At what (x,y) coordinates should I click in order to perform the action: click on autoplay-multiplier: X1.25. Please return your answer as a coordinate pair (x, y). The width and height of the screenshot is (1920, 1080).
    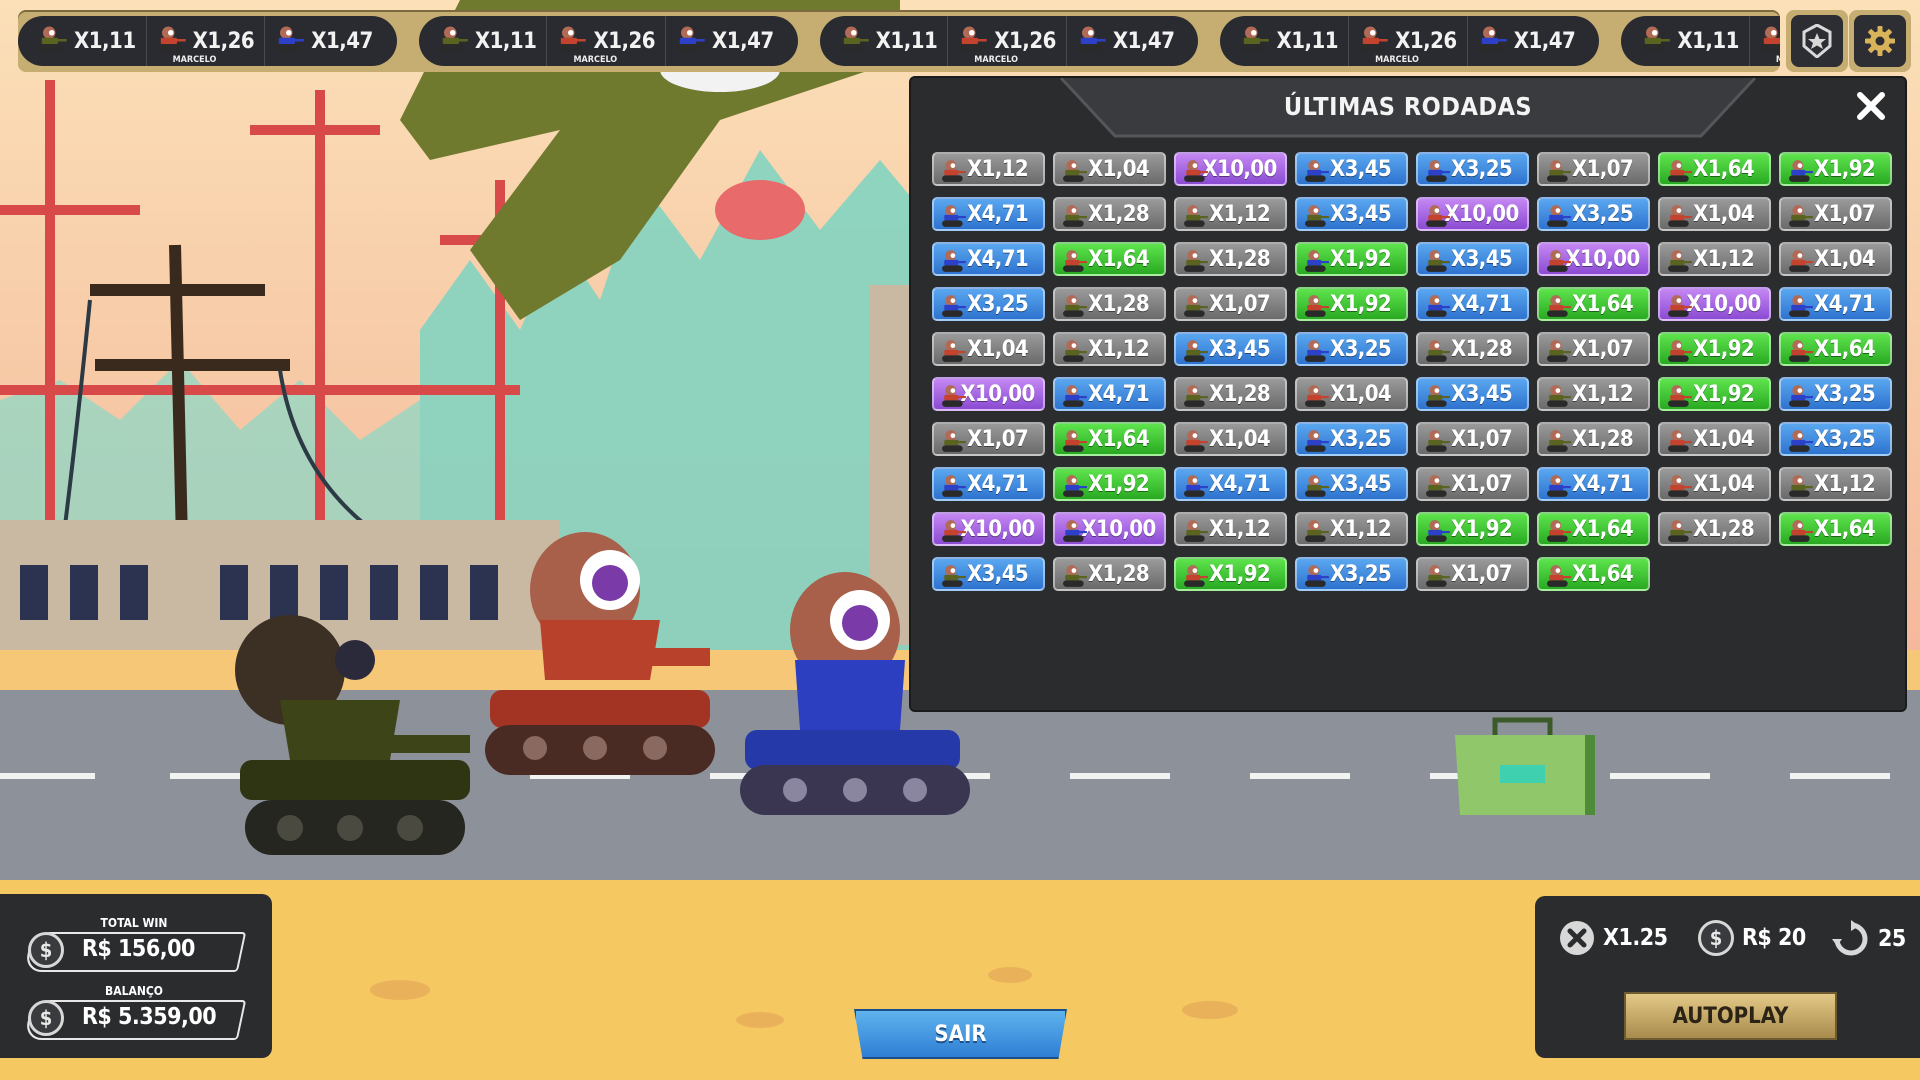
    Looking at the image, I should click on (1613, 938).